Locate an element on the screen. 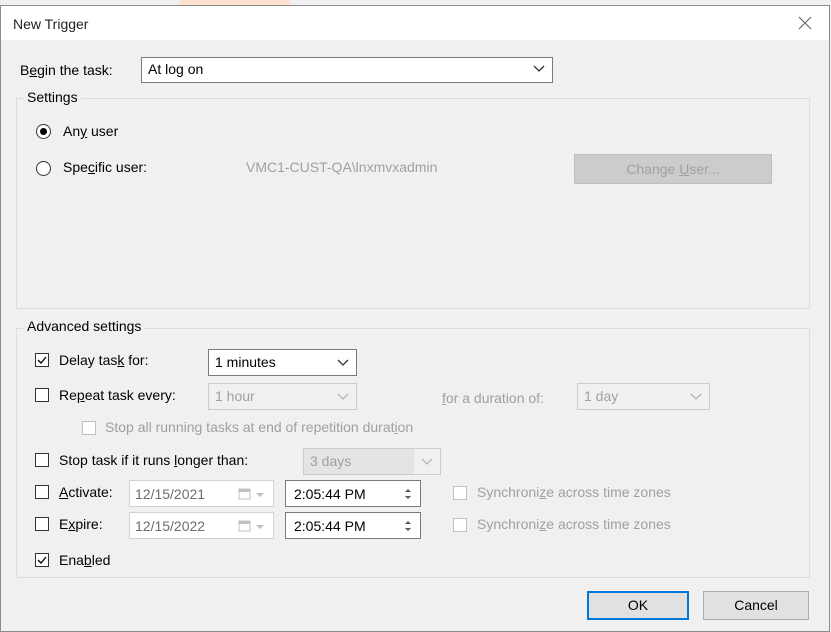 The image size is (831, 632). repeat-task-select: 1 hour is located at coordinates (282, 396).